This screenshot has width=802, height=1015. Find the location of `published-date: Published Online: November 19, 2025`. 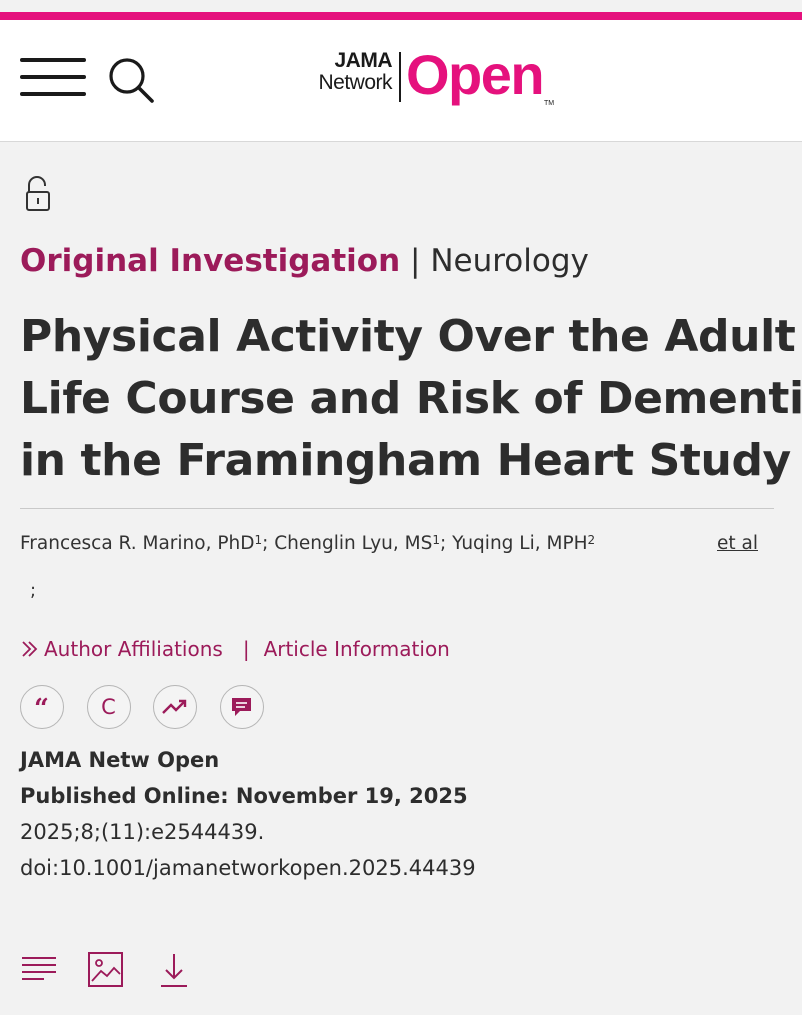

published-date: Published Online: November 19, 2025 is located at coordinates (244, 796).